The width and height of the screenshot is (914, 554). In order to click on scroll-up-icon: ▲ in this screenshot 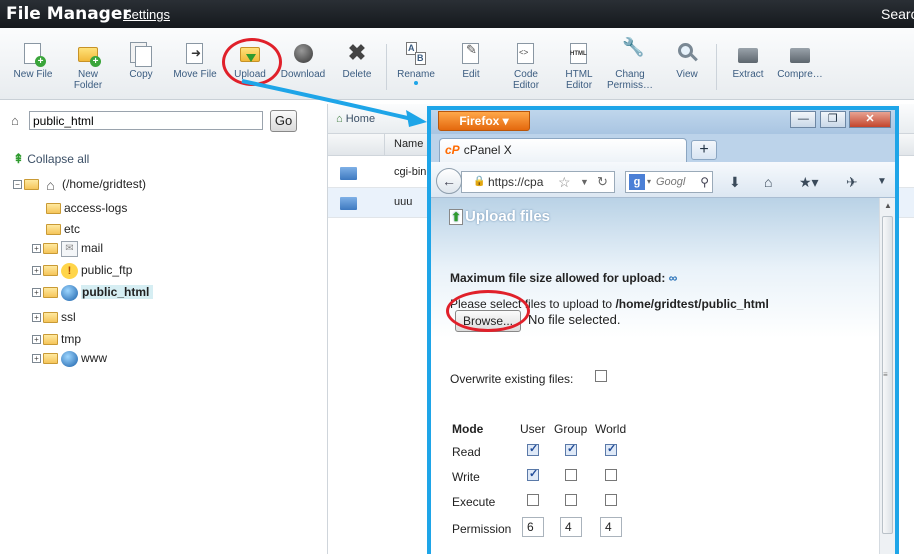, I will do `click(888, 205)`.